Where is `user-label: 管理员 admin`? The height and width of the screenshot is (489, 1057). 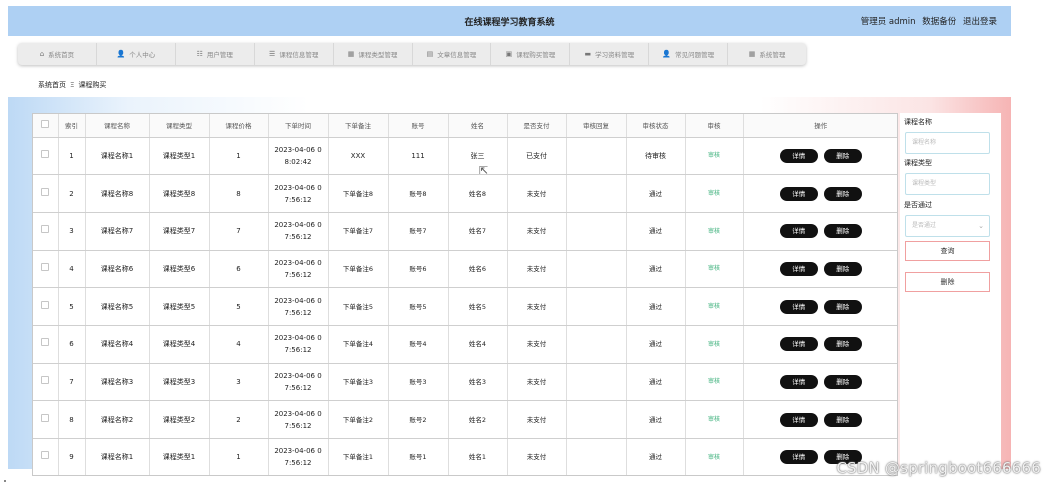 user-label: 管理员 admin is located at coordinates (888, 22).